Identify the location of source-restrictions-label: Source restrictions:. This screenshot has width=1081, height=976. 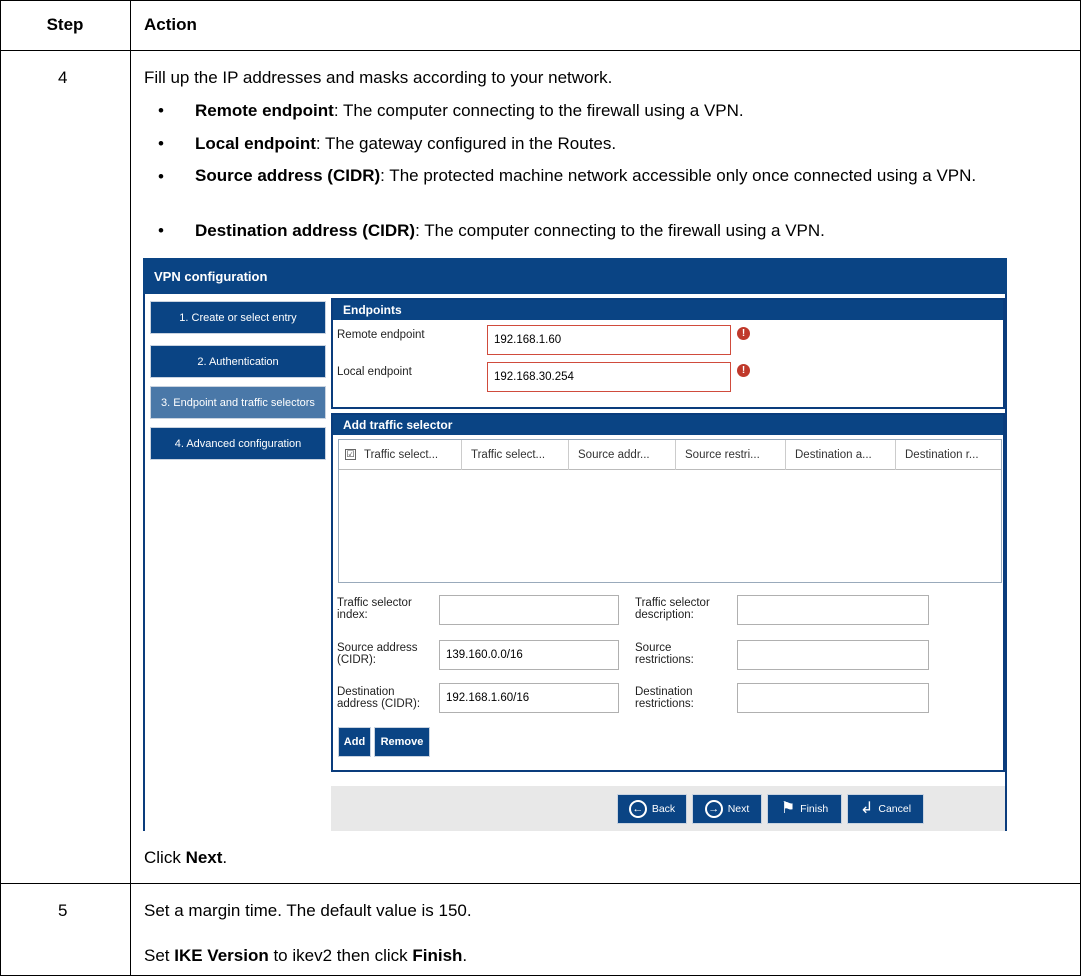
(664, 654).